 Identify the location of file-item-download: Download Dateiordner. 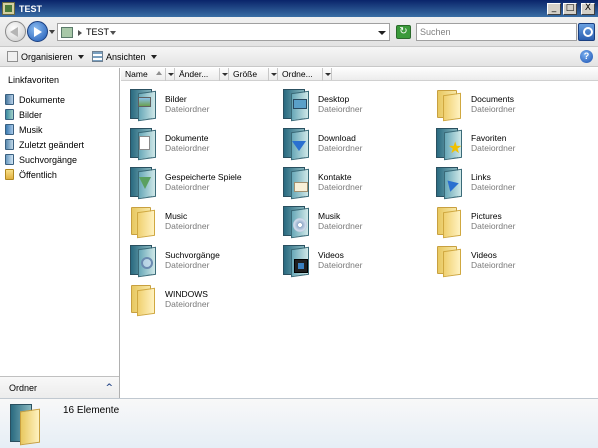
(349, 143).